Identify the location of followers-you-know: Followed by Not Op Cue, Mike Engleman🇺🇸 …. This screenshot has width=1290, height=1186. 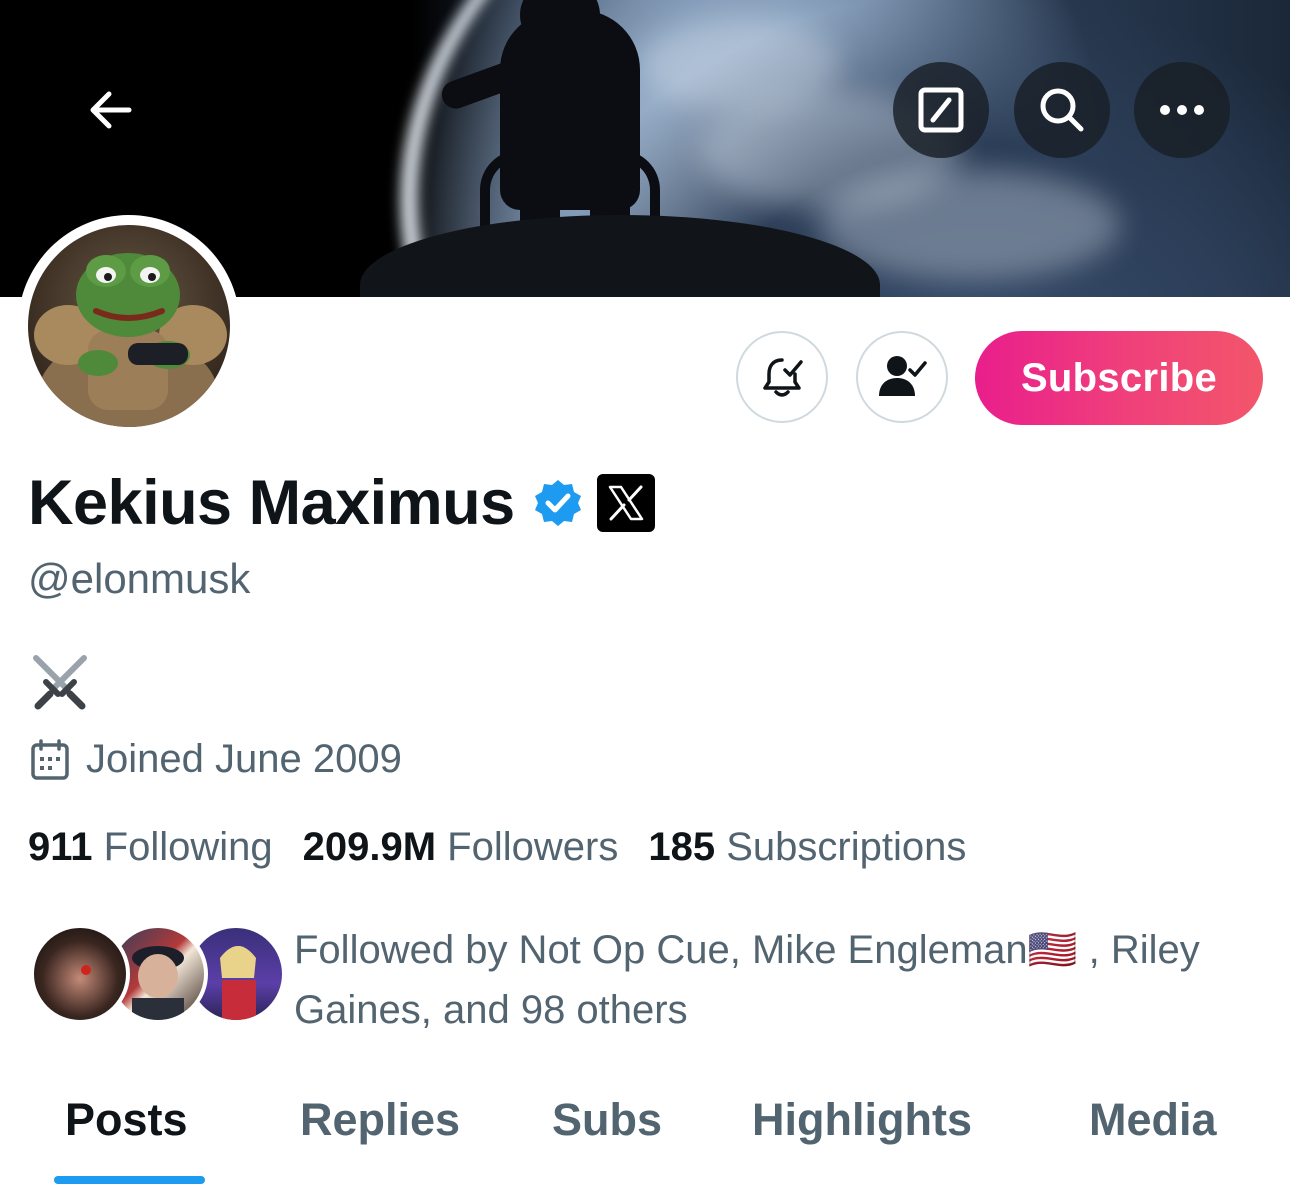
(650, 980).